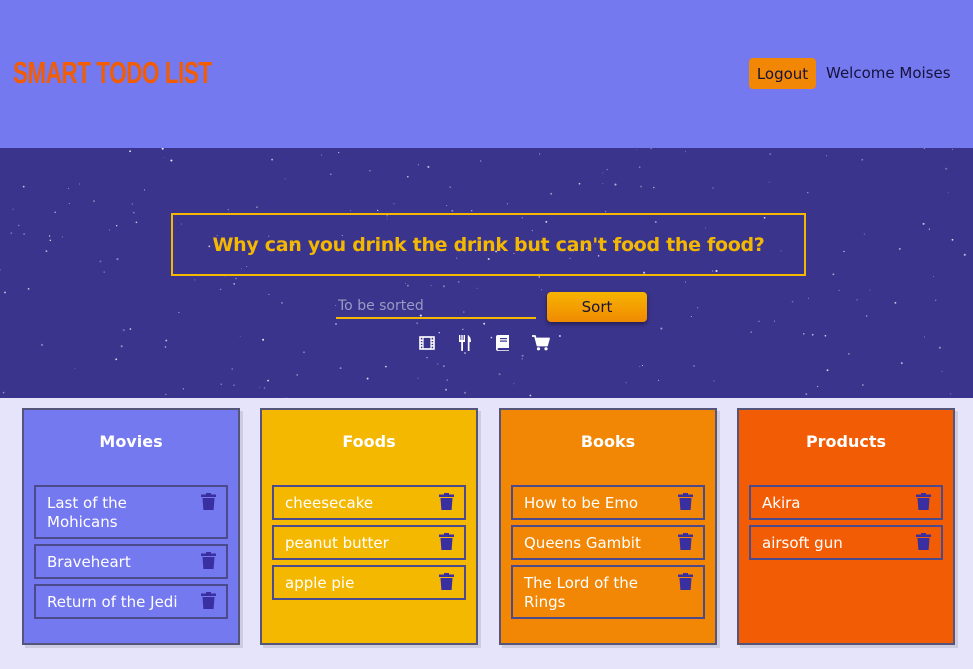  Describe the element at coordinates (112, 602) in the screenshot. I see `task-label: Return of the Jedi` at that location.